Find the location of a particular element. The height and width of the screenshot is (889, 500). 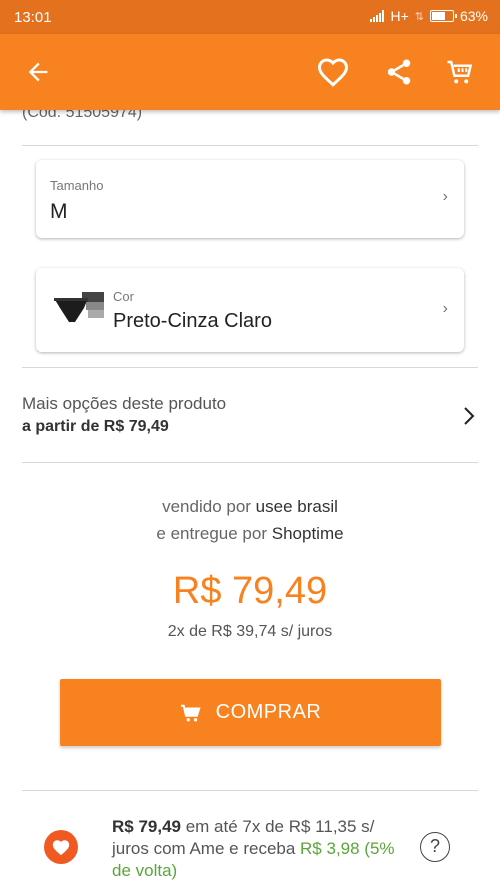

delivered-by-prefix: e entregue por is located at coordinates (212, 533).